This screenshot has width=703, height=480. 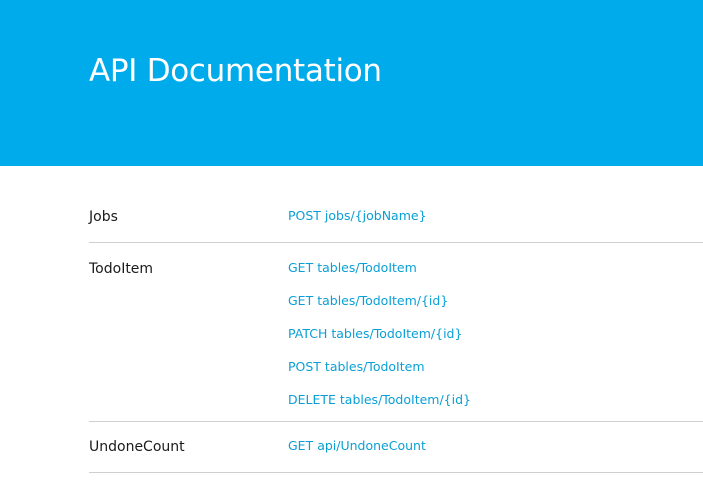 I want to click on endpoint-link: GET tables/TodoItem/{id}, so click(x=379, y=308).